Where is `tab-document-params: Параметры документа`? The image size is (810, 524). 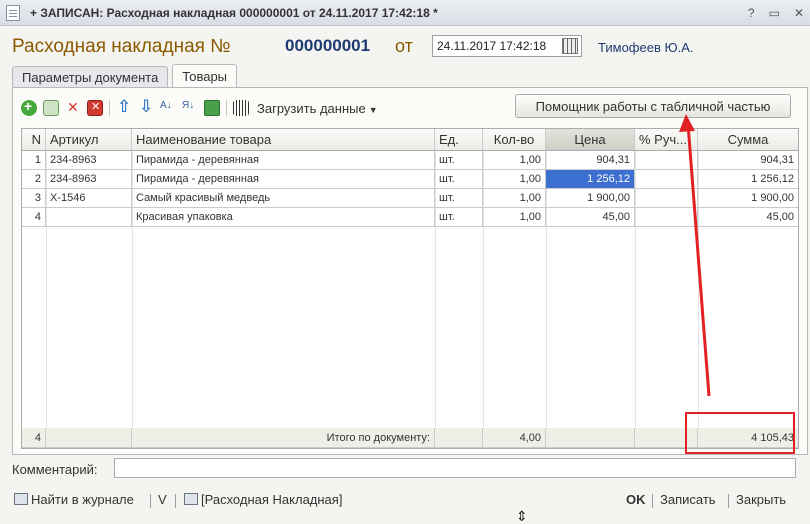
tab-document-params: Параметры документа is located at coordinates (90, 77).